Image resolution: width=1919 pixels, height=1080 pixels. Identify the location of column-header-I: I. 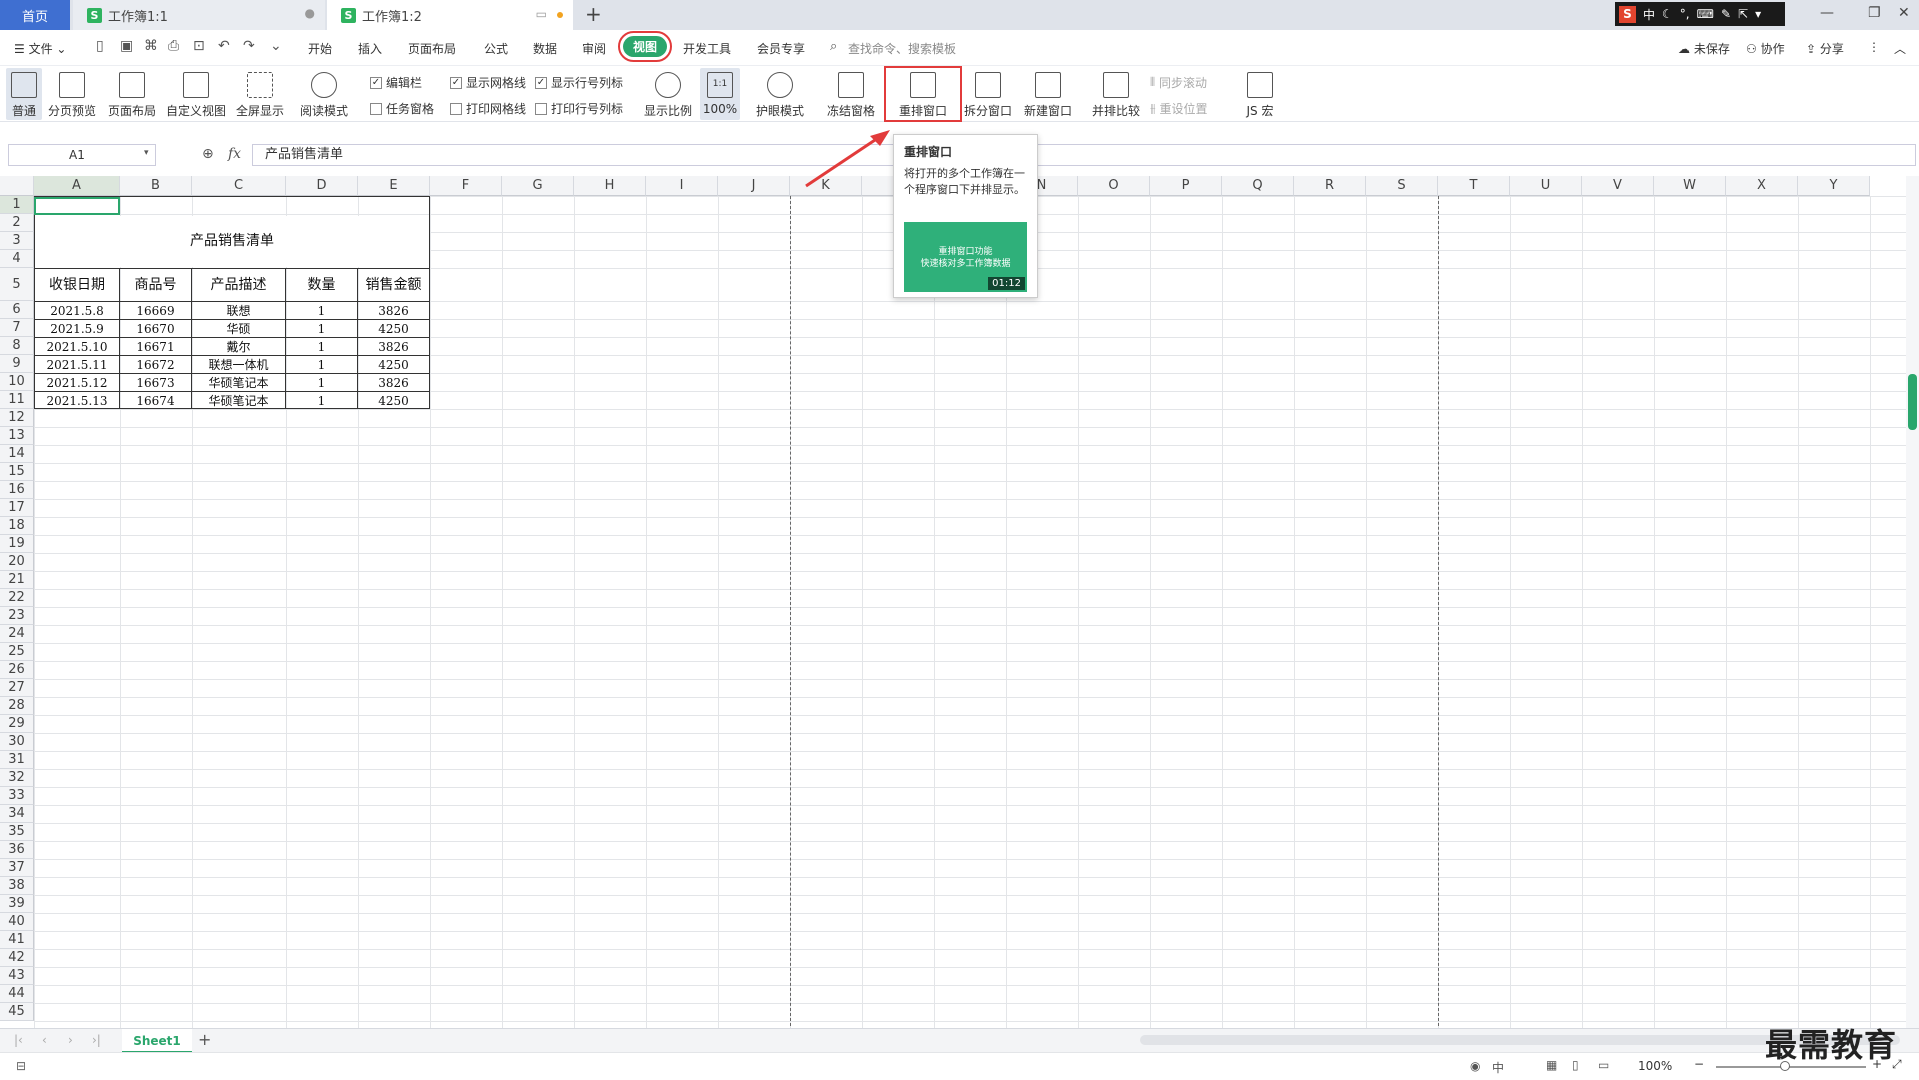
(682, 186).